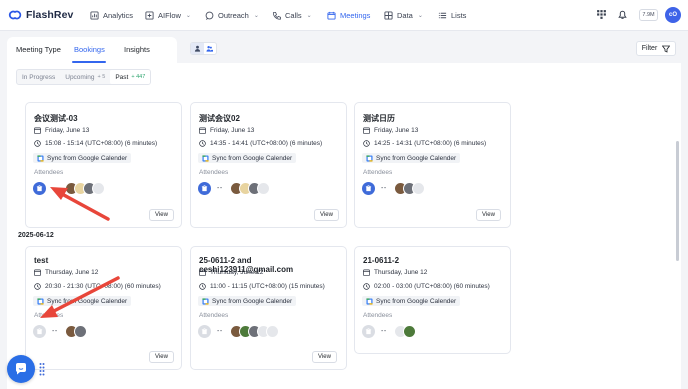  I want to click on google-sync-tag: Sync from Google Calender, so click(247, 158).